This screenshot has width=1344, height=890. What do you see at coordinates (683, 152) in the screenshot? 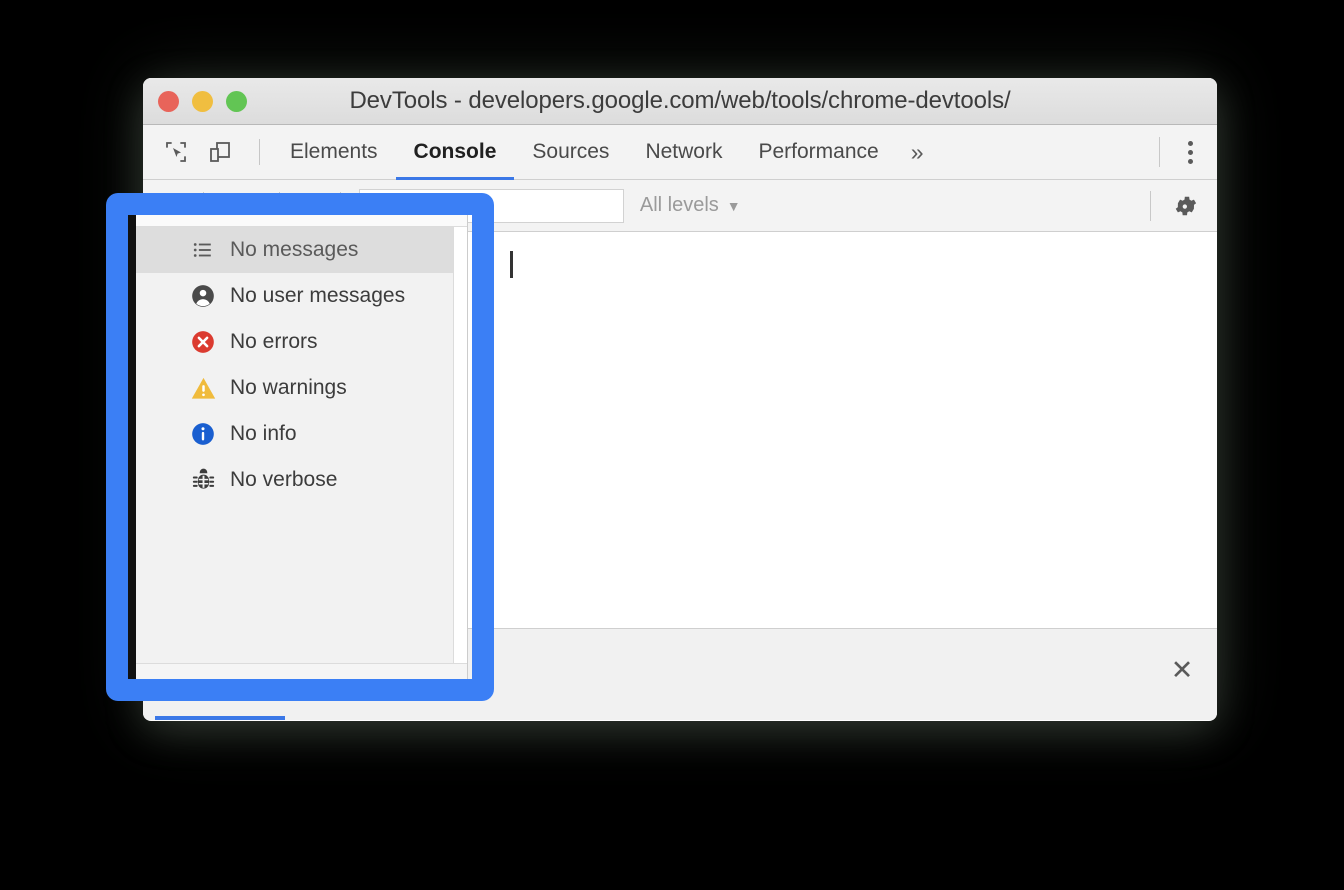
I see `tab-network: Network` at bounding box center [683, 152].